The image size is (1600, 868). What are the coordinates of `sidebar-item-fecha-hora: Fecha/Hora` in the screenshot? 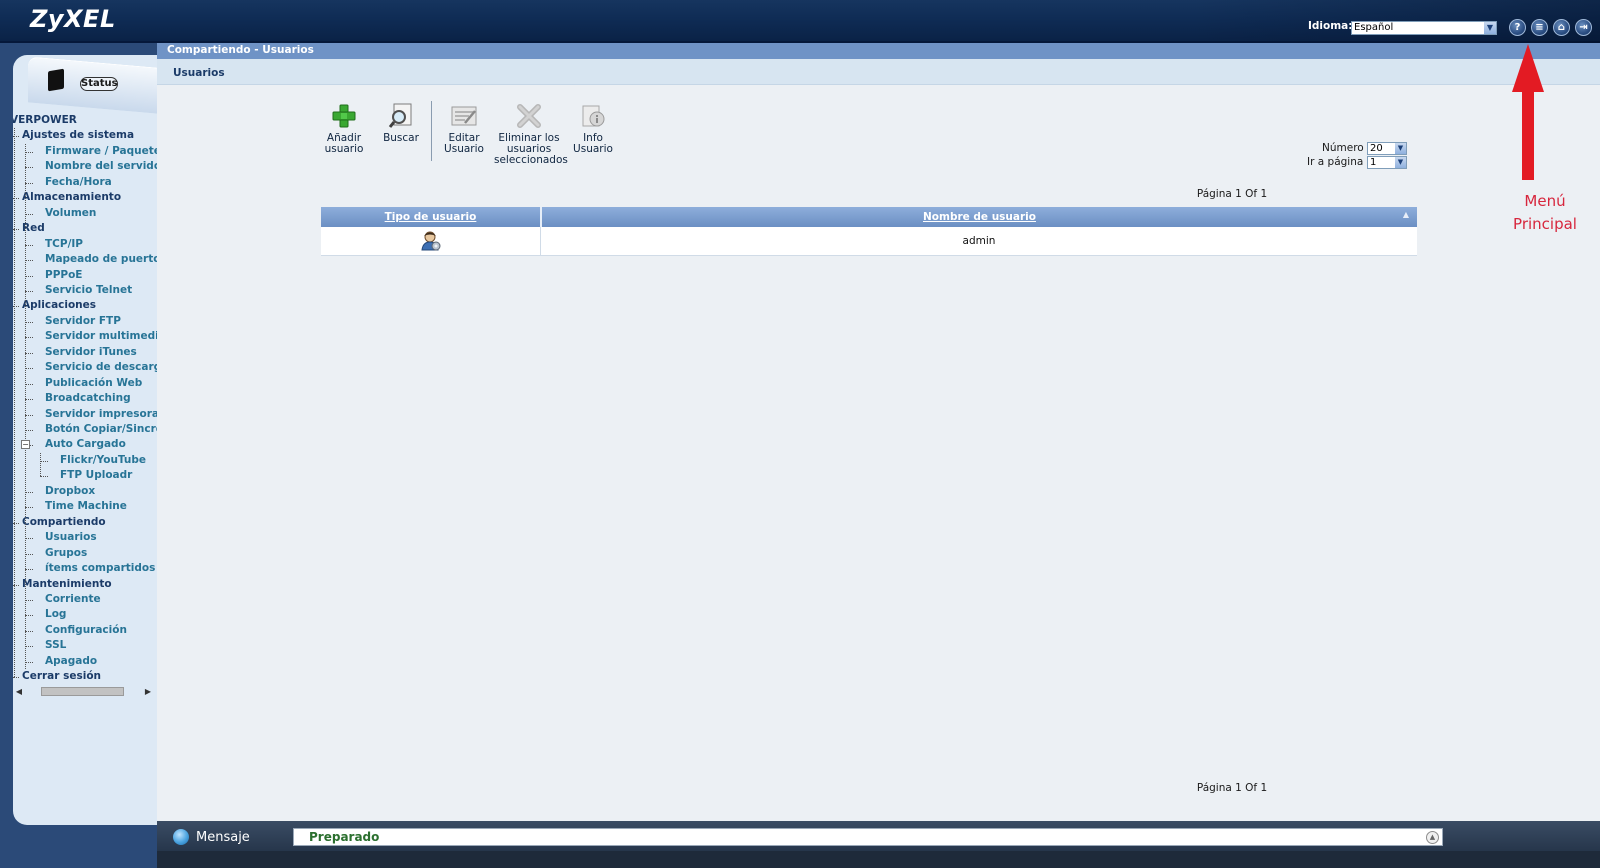 It's located at (78, 182).